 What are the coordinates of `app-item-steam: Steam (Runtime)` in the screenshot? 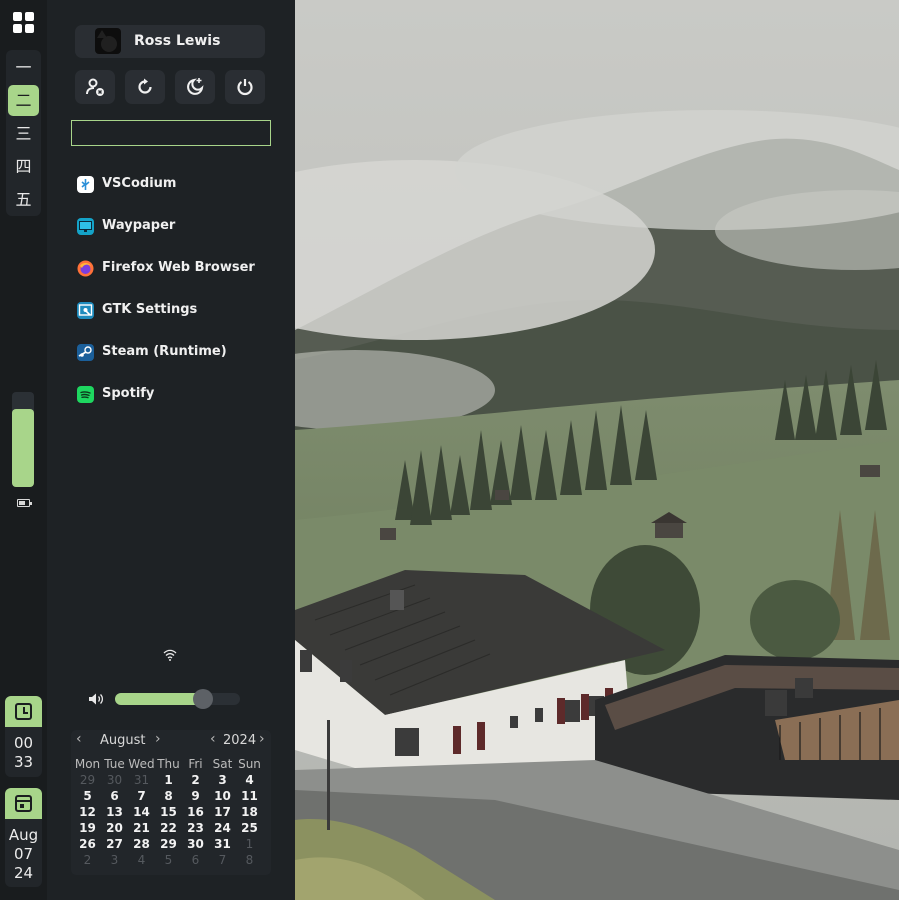 It's located at (177, 352).